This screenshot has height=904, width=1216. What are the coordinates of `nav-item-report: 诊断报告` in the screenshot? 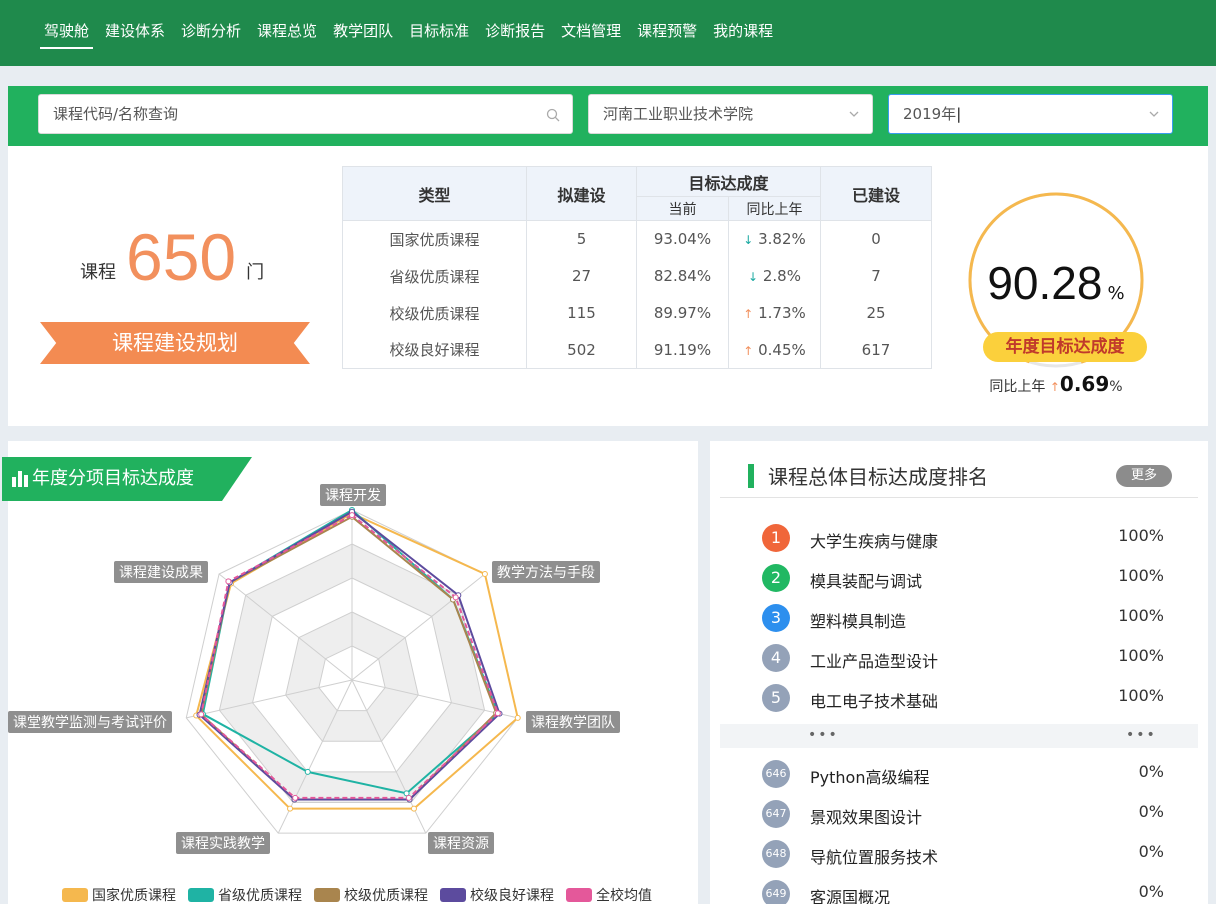 It's located at (515, 33).